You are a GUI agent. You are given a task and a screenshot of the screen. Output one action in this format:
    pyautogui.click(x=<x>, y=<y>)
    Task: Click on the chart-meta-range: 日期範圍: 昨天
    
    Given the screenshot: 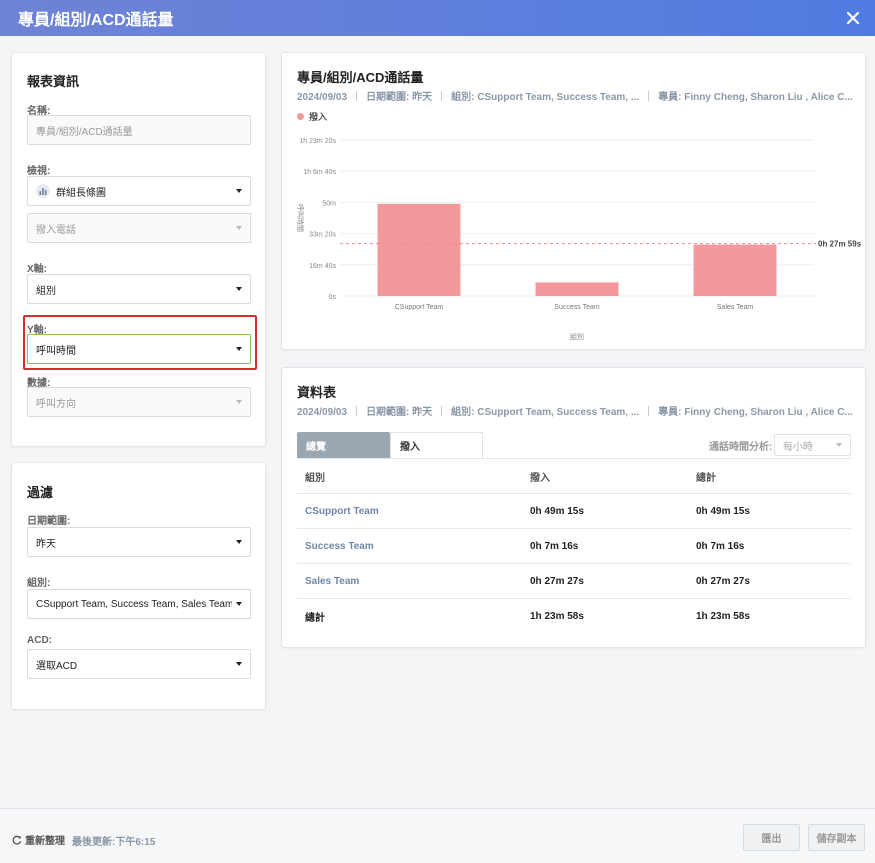 What is the action you would take?
    pyautogui.click(x=399, y=97)
    